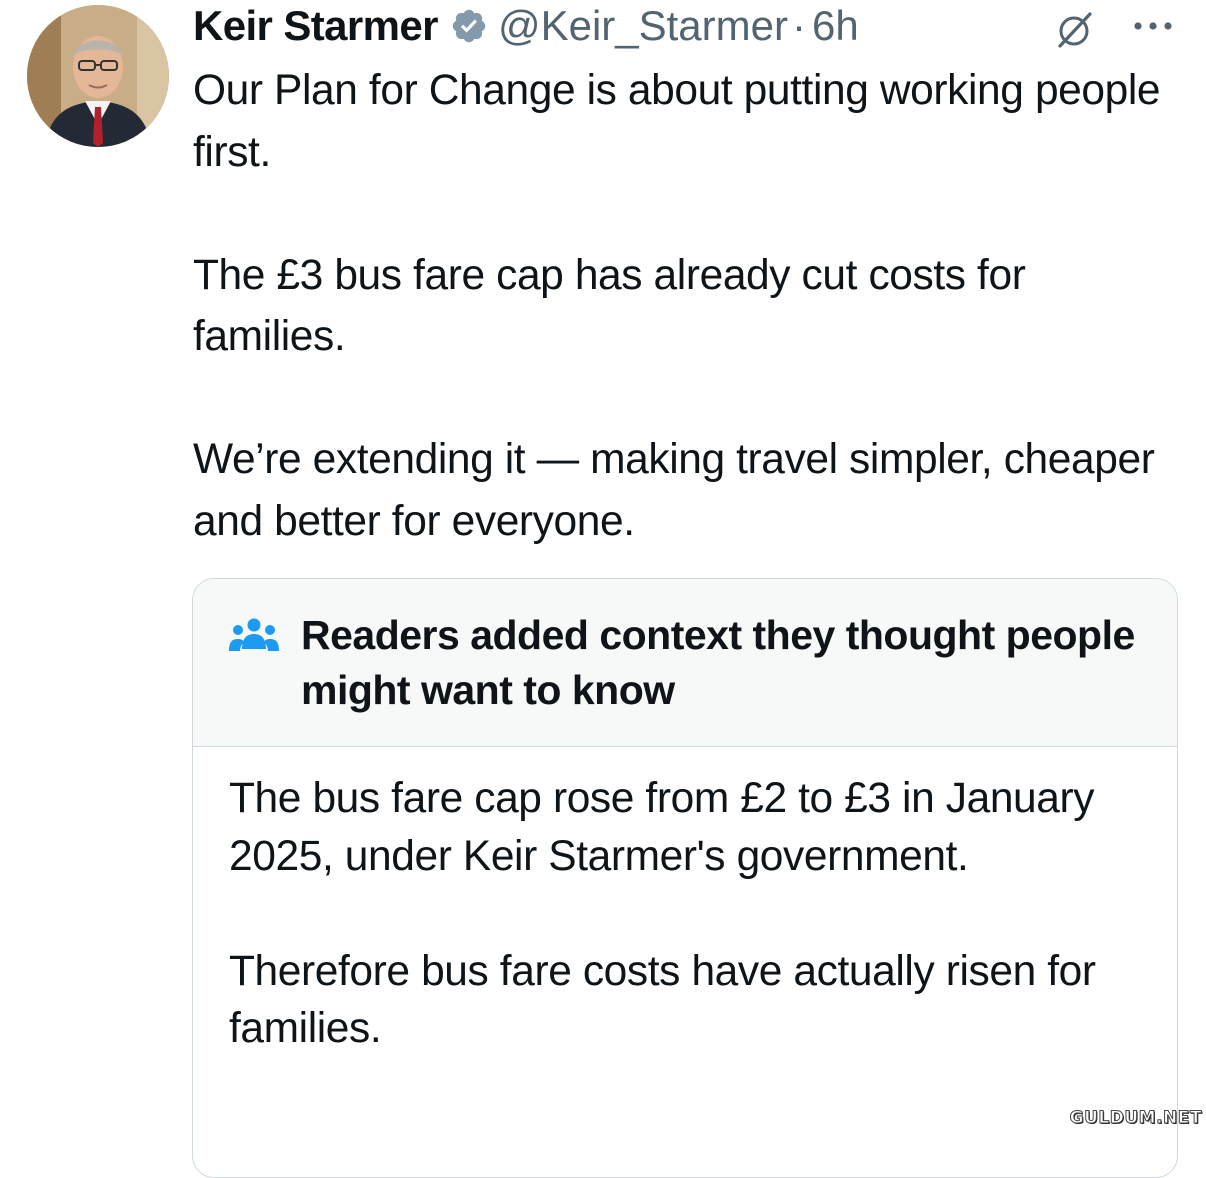 The height and width of the screenshot is (1178, 1206). Describe the element at coordinates (643, 26) in the screenshot. I see `author-handle: @Keir_Starmer` at that location.